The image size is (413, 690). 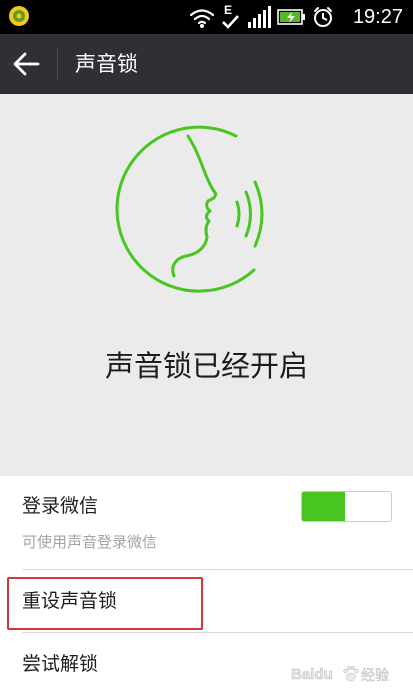 I want to click on reset-voice-lock-row: 重设声音锁, so click(x=206, y=601).